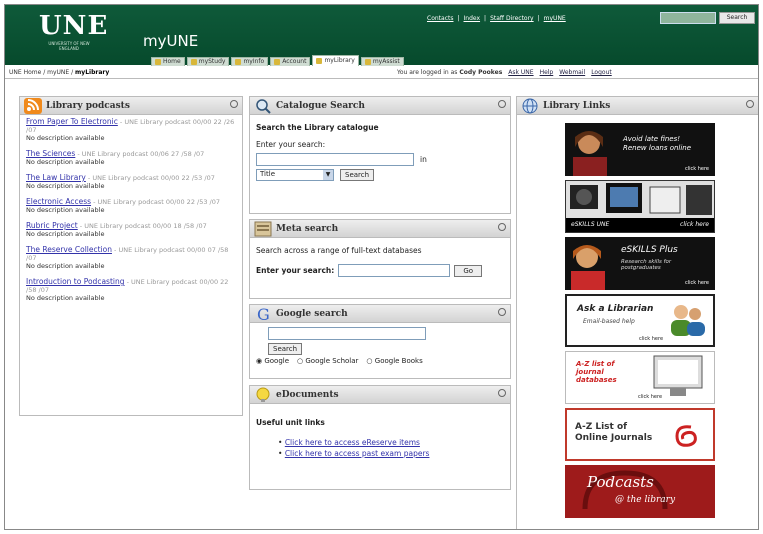 The image size is (763, 534). Describe the element at coordinates (640, 377) in the screenshot. I see `journal-databases-banner: A-Z list of journal databases click here` at that location.